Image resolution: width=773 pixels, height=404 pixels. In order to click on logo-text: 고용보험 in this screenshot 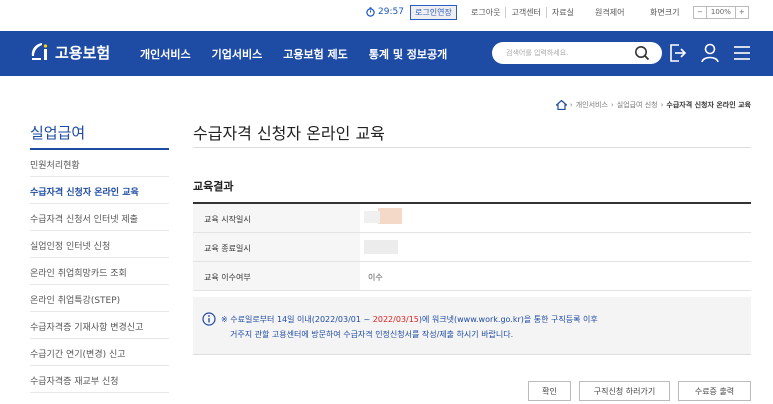, I will do `click(83, 52)`.